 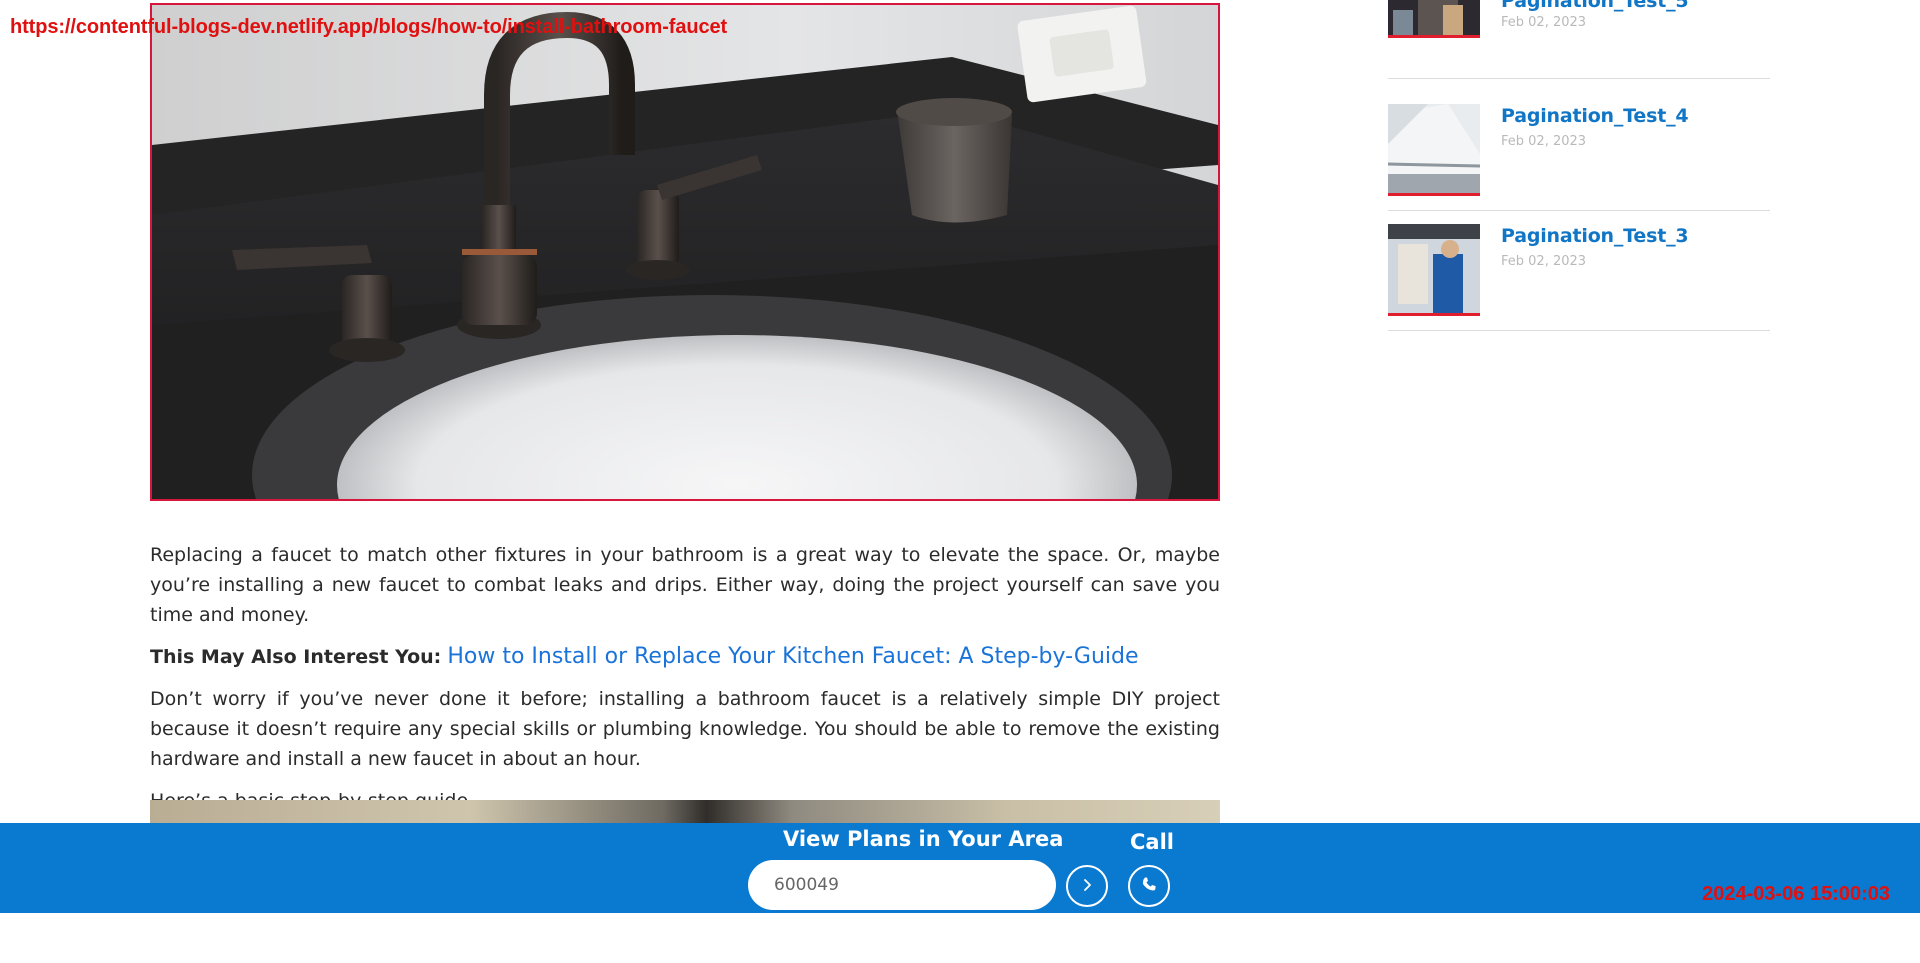 What do you see at coordinates (1579, 271) in the screenshot?
I see `sidebar-post: Pagination_Test_3 Feb 02, 2023` at bounding box center [1579, 271].